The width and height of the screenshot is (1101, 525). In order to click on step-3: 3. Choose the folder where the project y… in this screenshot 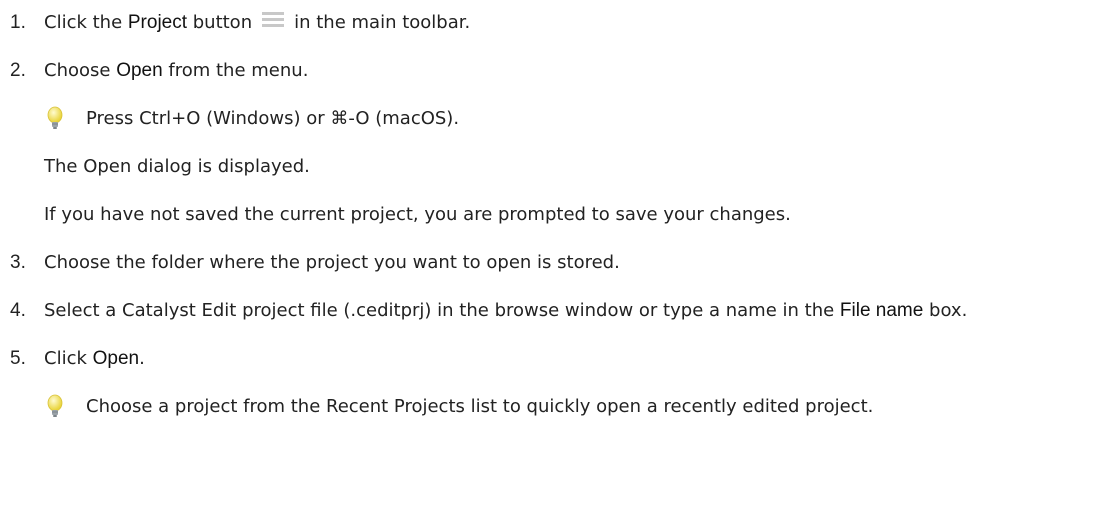, I will do `click(550, 262)`.